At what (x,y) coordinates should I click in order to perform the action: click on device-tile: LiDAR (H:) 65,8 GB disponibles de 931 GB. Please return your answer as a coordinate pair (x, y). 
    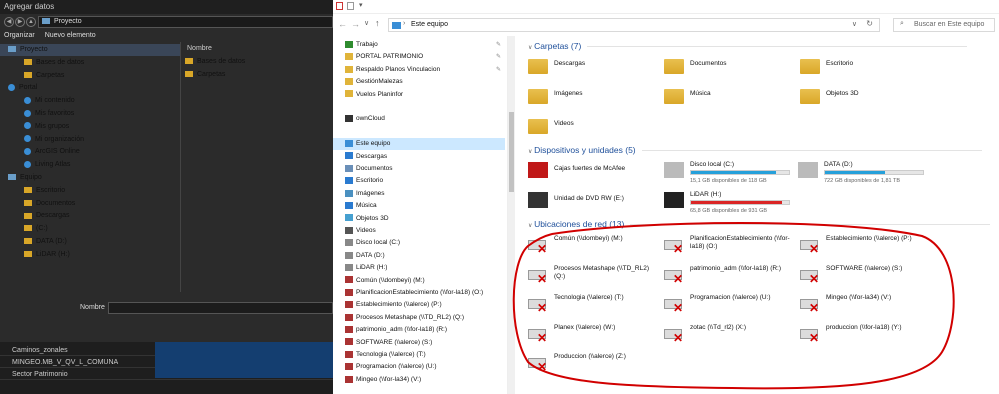
    Looking at the image, I should click on (729, 202).